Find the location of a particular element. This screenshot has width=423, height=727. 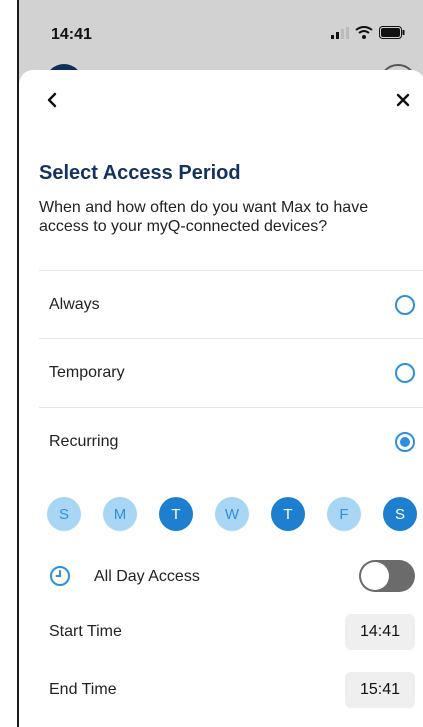

all-day-access-toggle is located at coordinates (387, 576).